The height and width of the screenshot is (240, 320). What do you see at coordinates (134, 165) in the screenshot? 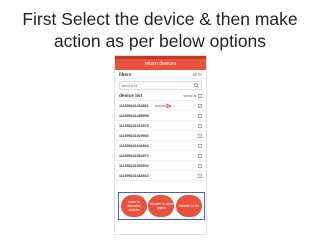
I see `device-id: 111909241954504` at bounding box center [134, 165].